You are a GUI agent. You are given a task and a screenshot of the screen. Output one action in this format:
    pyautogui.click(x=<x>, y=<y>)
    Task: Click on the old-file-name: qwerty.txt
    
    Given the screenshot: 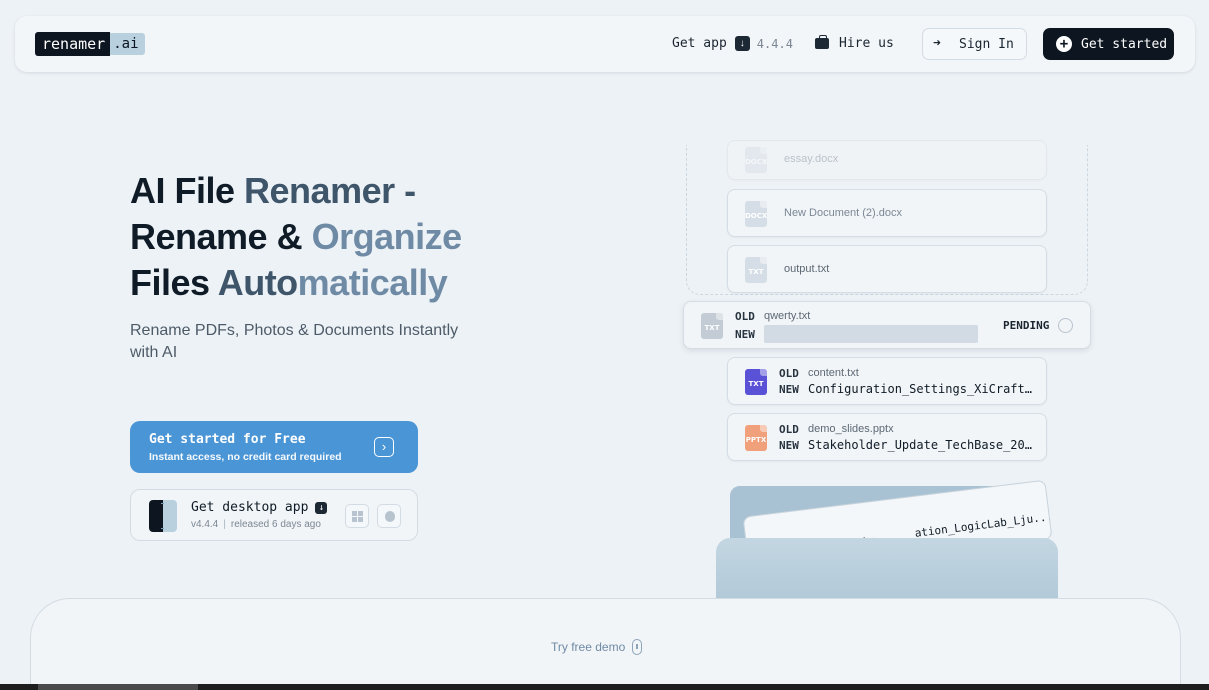 What is the action you would take?
    pyautogui.click(x=787, y=316)
    